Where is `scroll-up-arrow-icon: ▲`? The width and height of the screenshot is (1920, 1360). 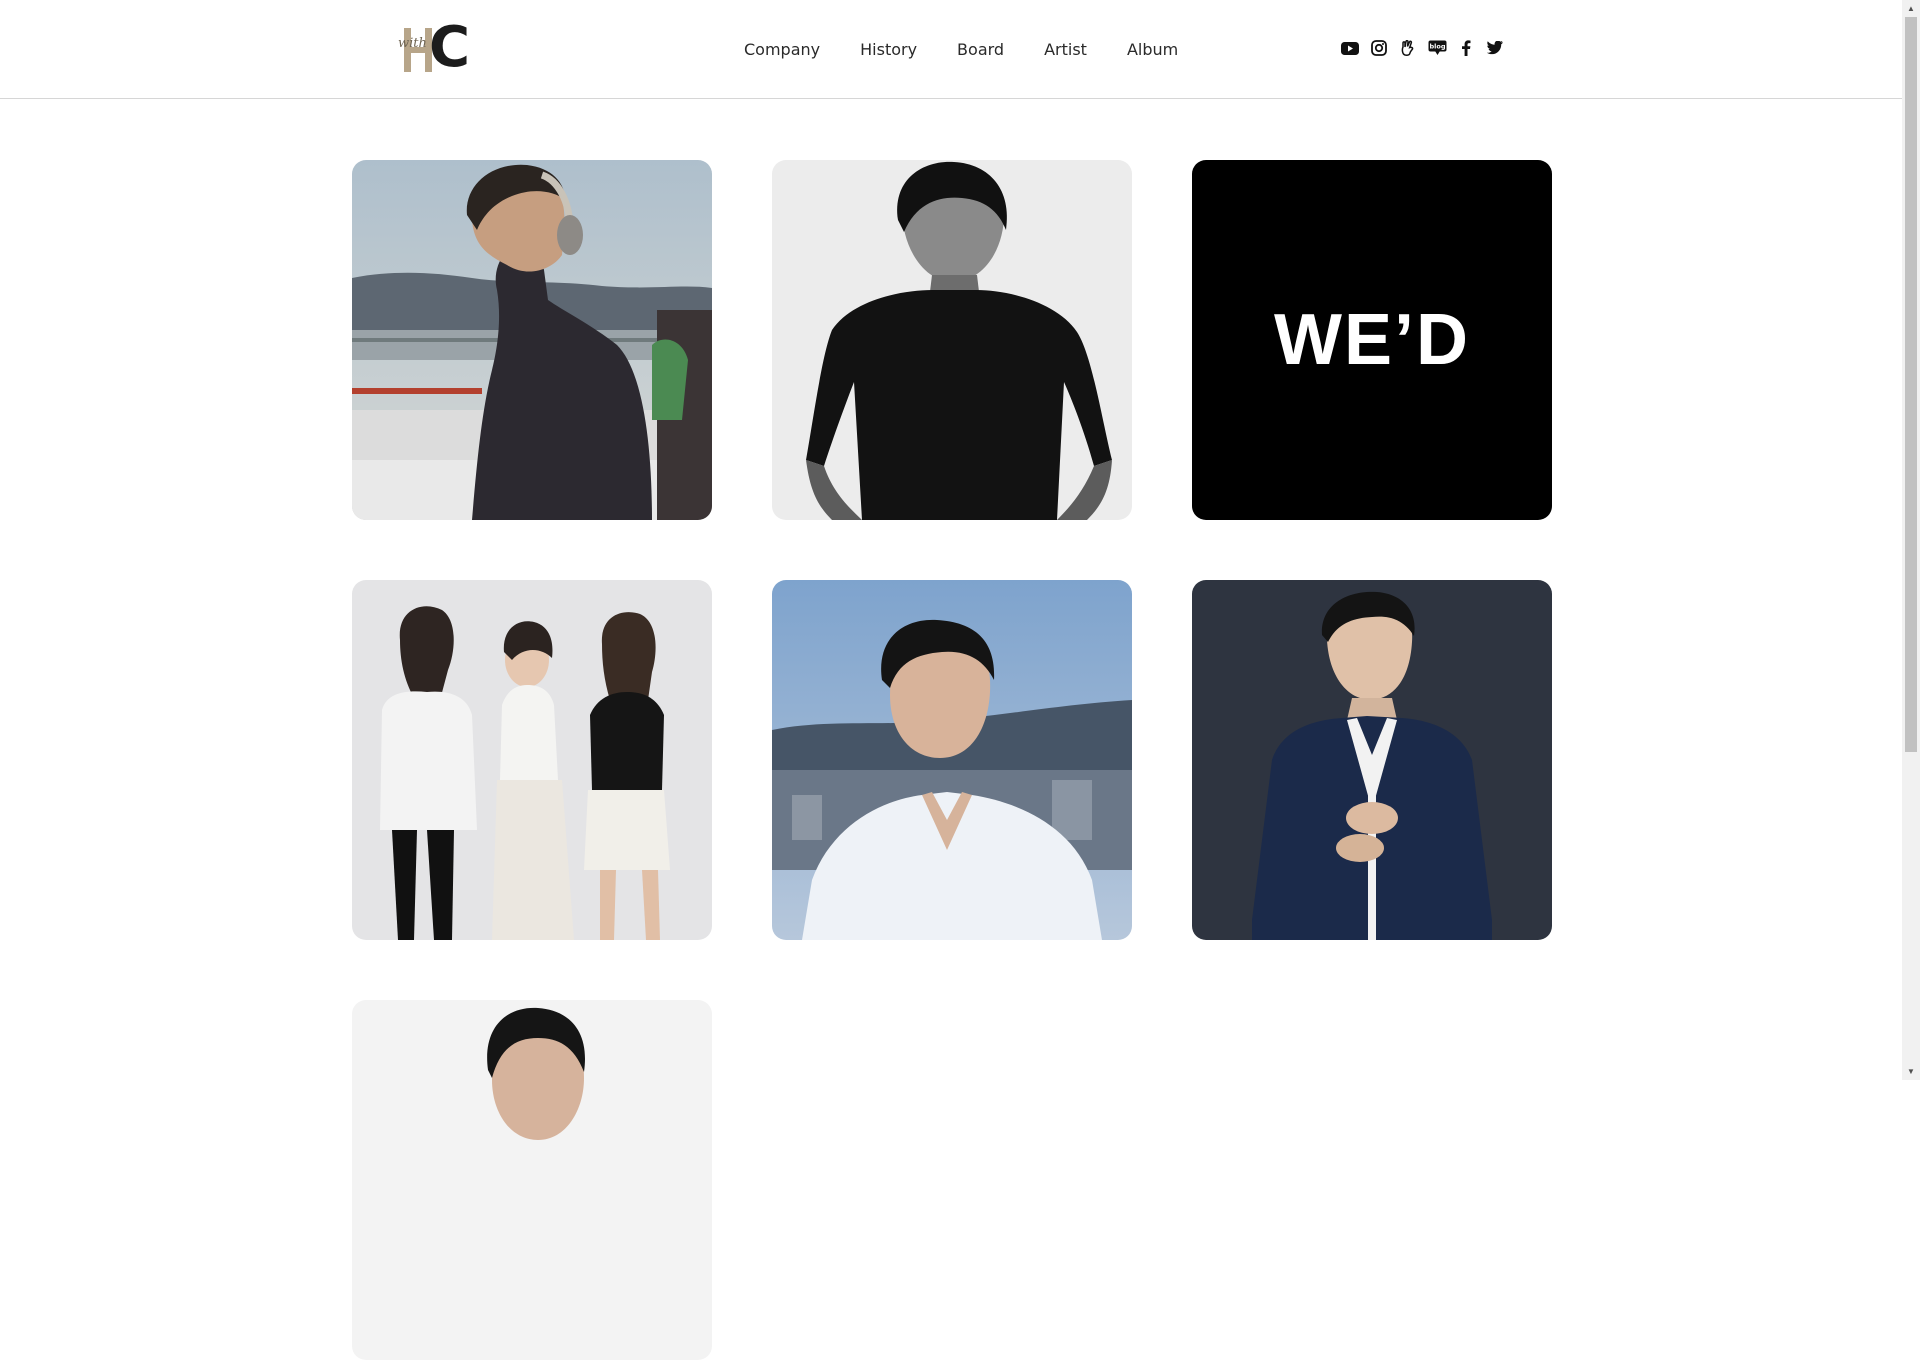
scroll-up-arrow-icon: ▲ is located at coordinates (1911, 8).